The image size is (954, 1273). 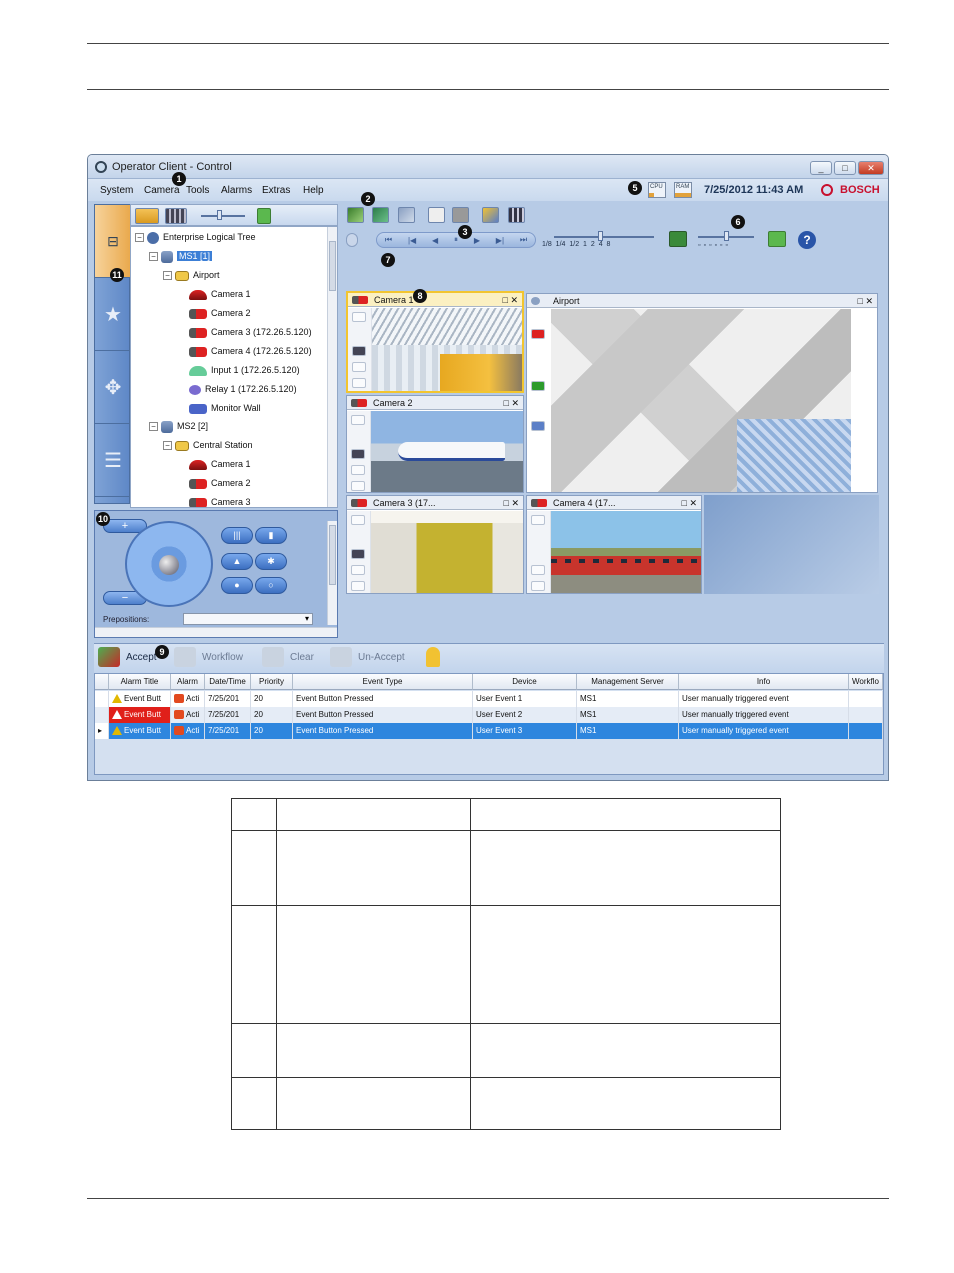 What do you see at coordinates (821, 168) in the screenshot?
I see `minimize-button: _` at bounding box center [821, 168].